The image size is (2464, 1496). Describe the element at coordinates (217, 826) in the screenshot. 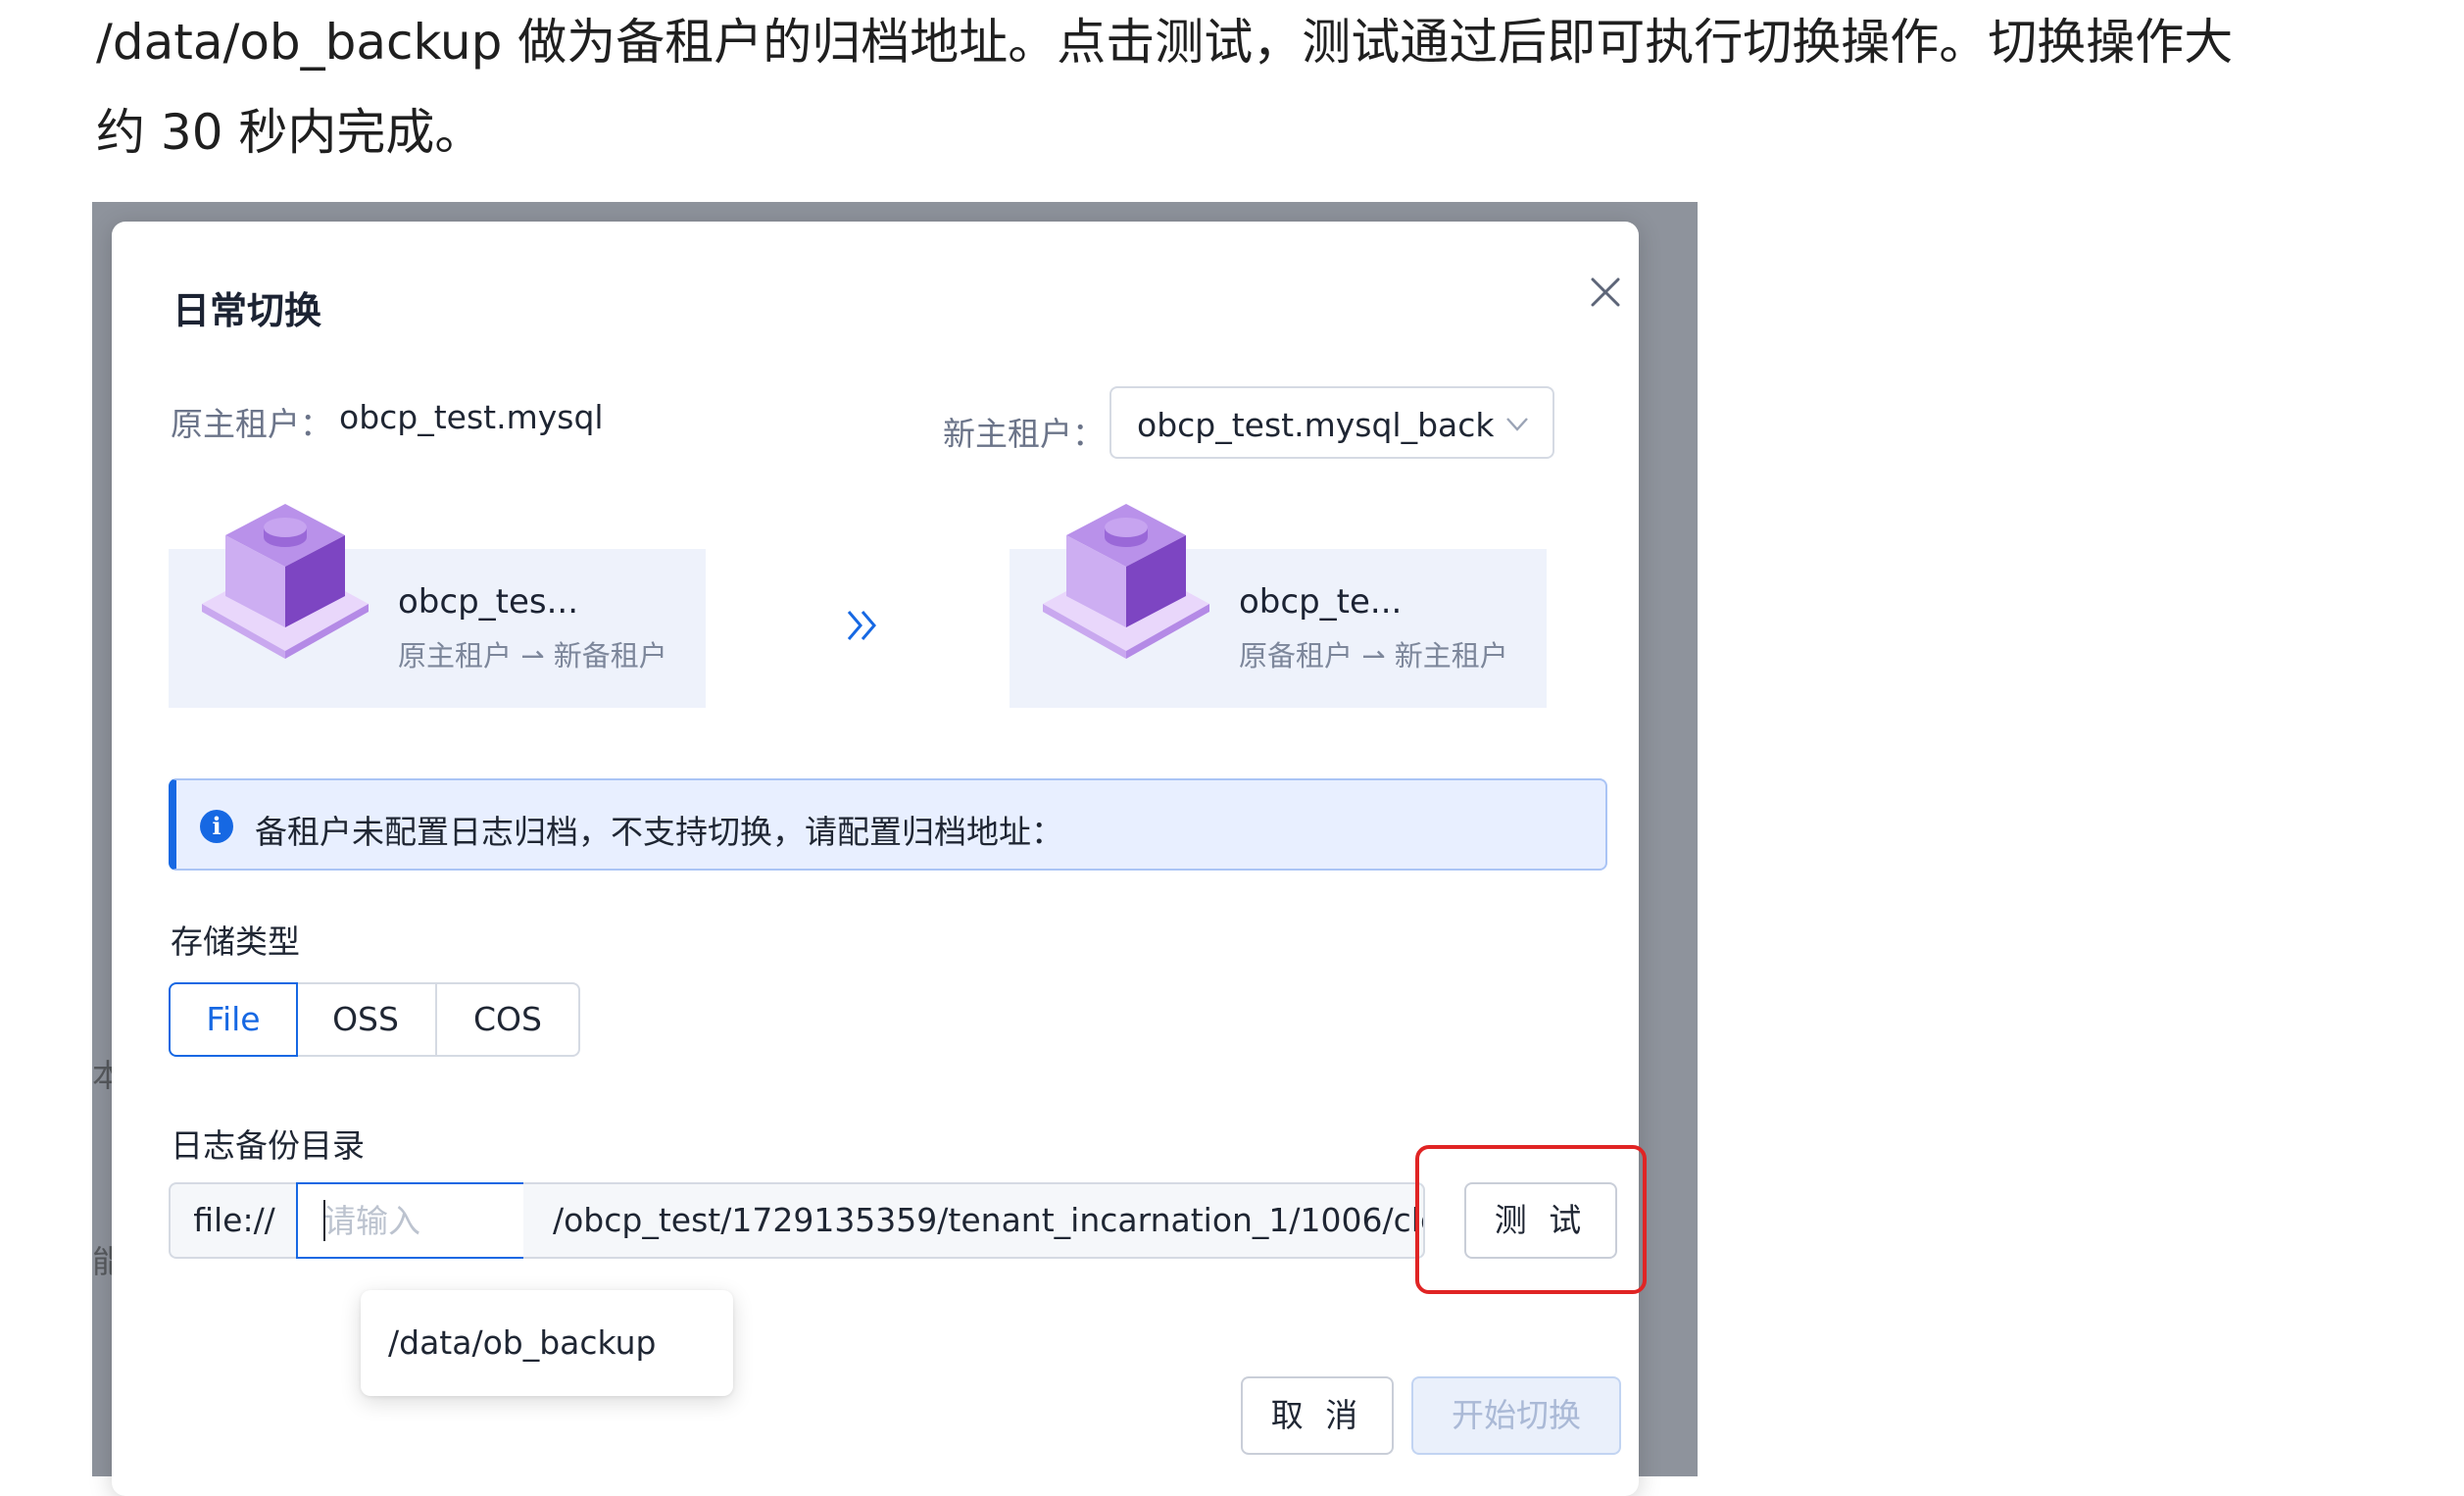

I see `info-icon: i` at that location.